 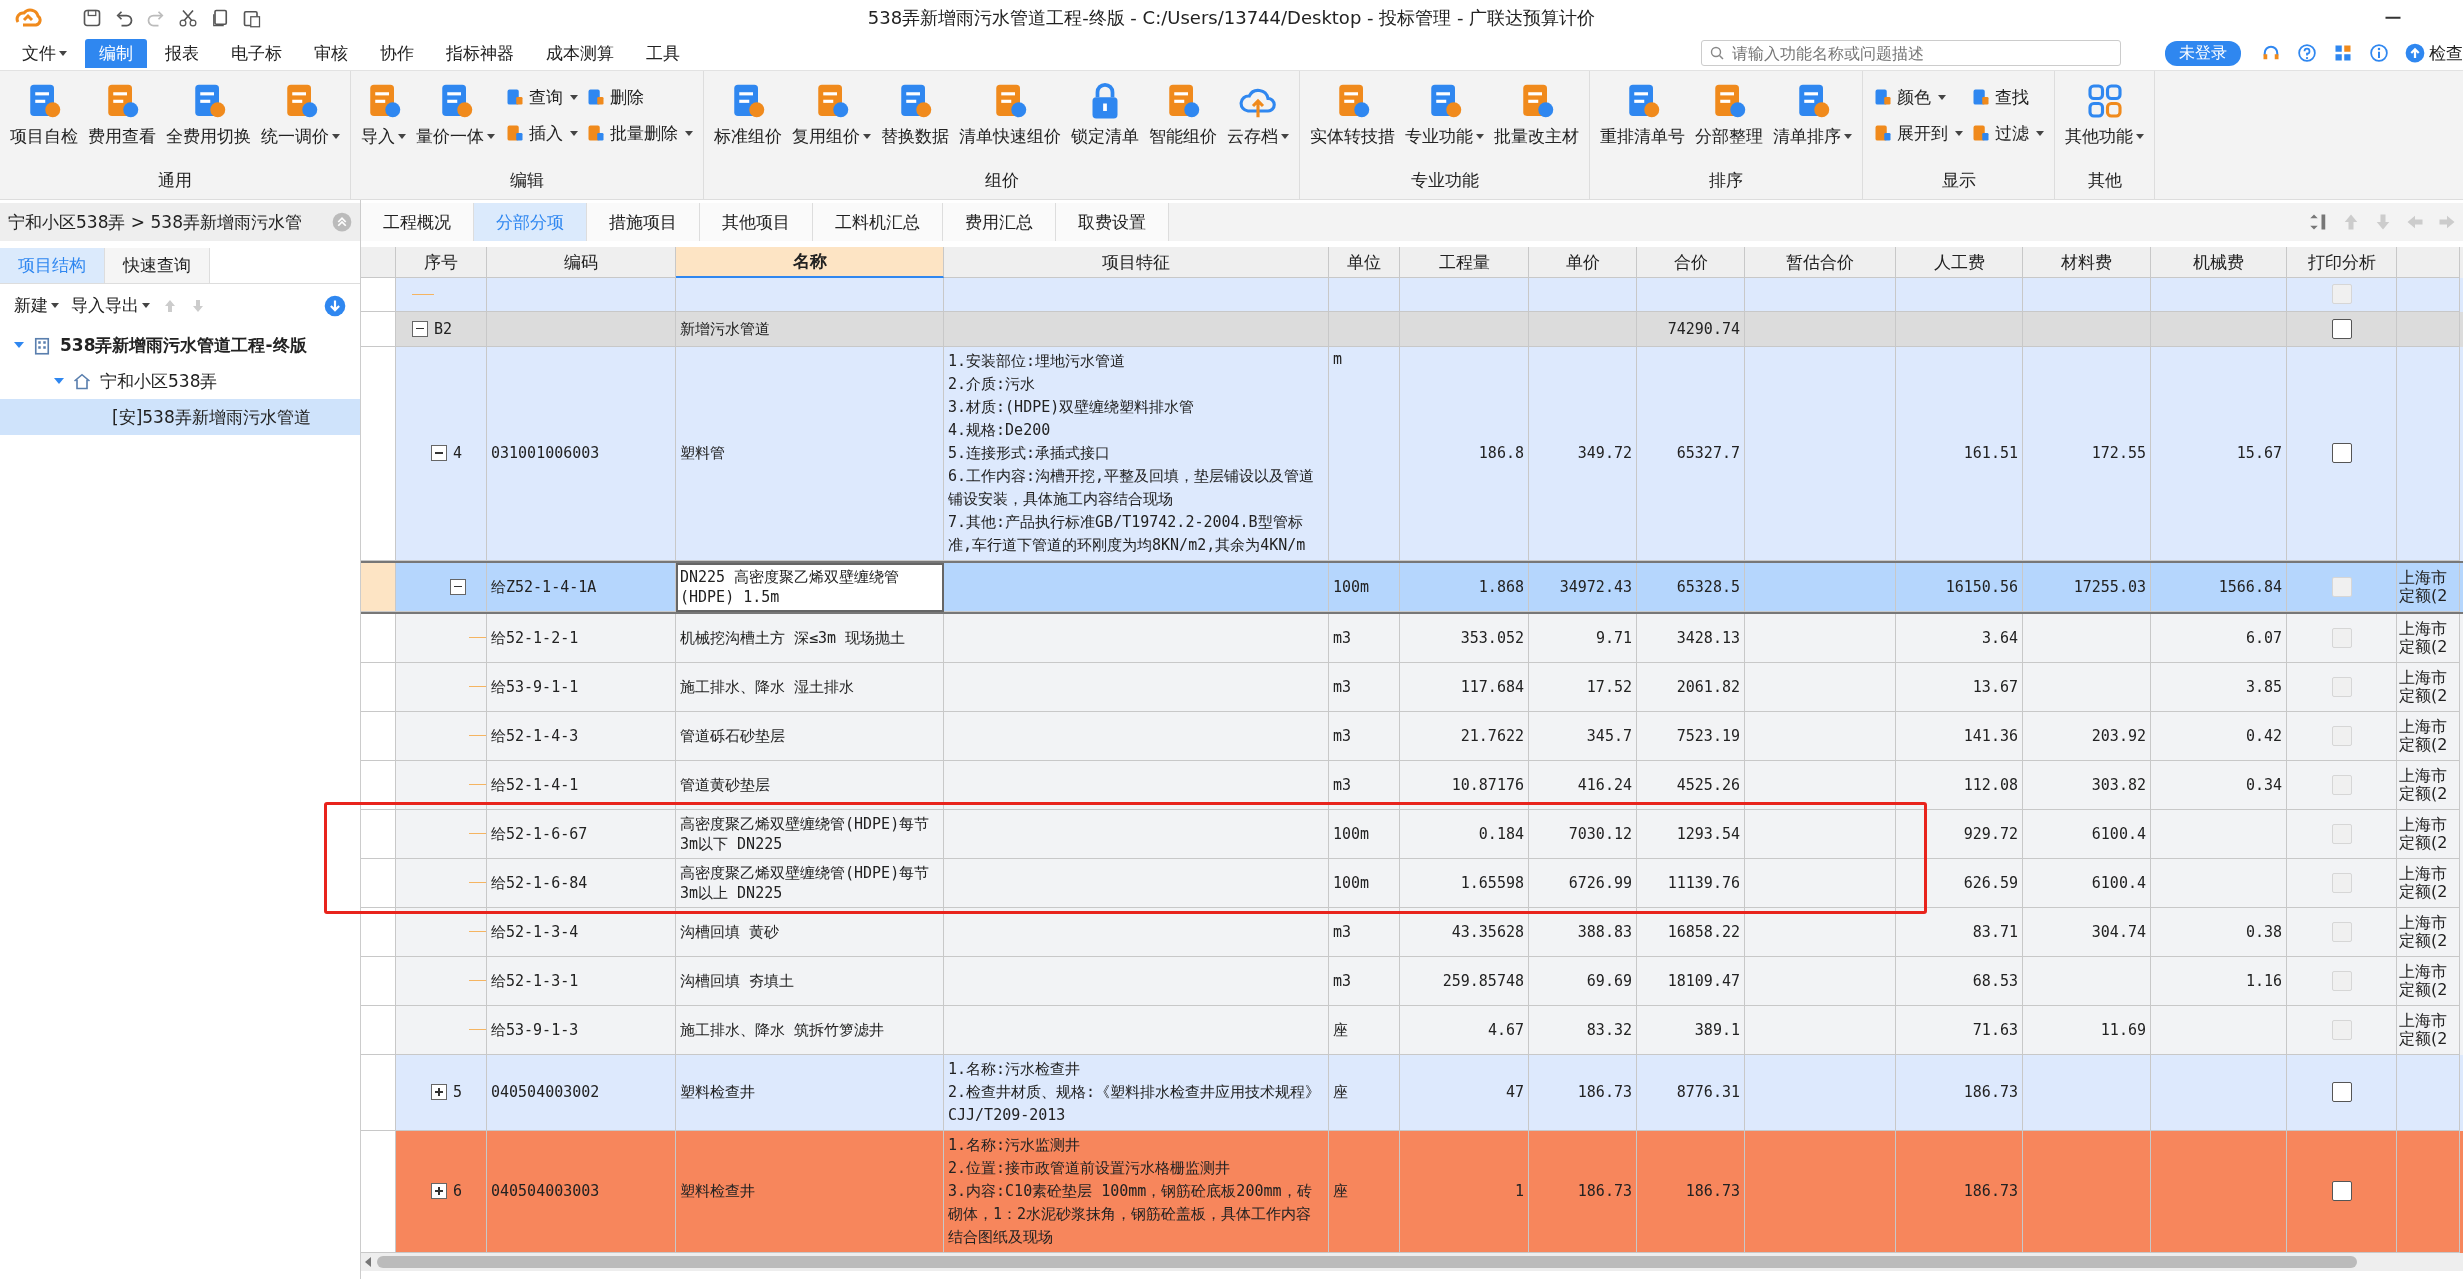 What do you see at coordinates (831, 114) in the screenshot?
I see `ribbon-button: 复用组价` at bounding box center [831, 114].